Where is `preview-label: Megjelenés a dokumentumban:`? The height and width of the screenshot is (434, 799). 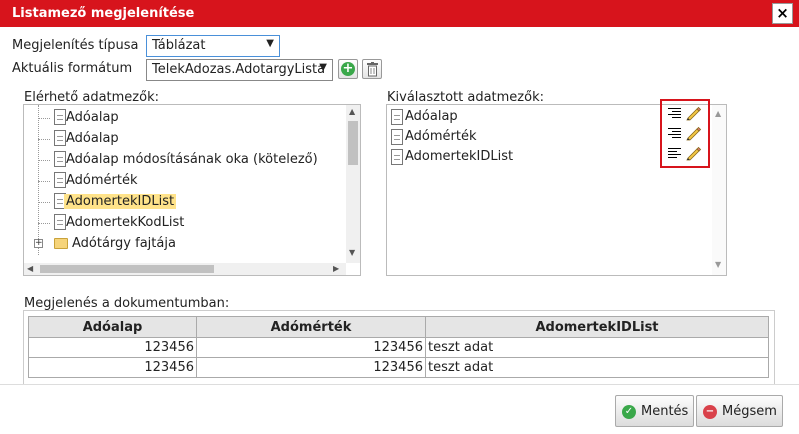 preview-label: Megjelenés a dokumentumban: is located at coordinates (127, 303).